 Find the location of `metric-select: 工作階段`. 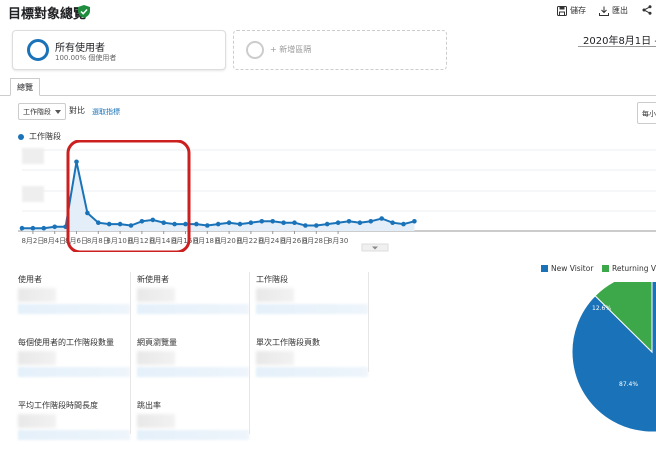

metric-select: 工作階段 is located at coordinates (42, 111).